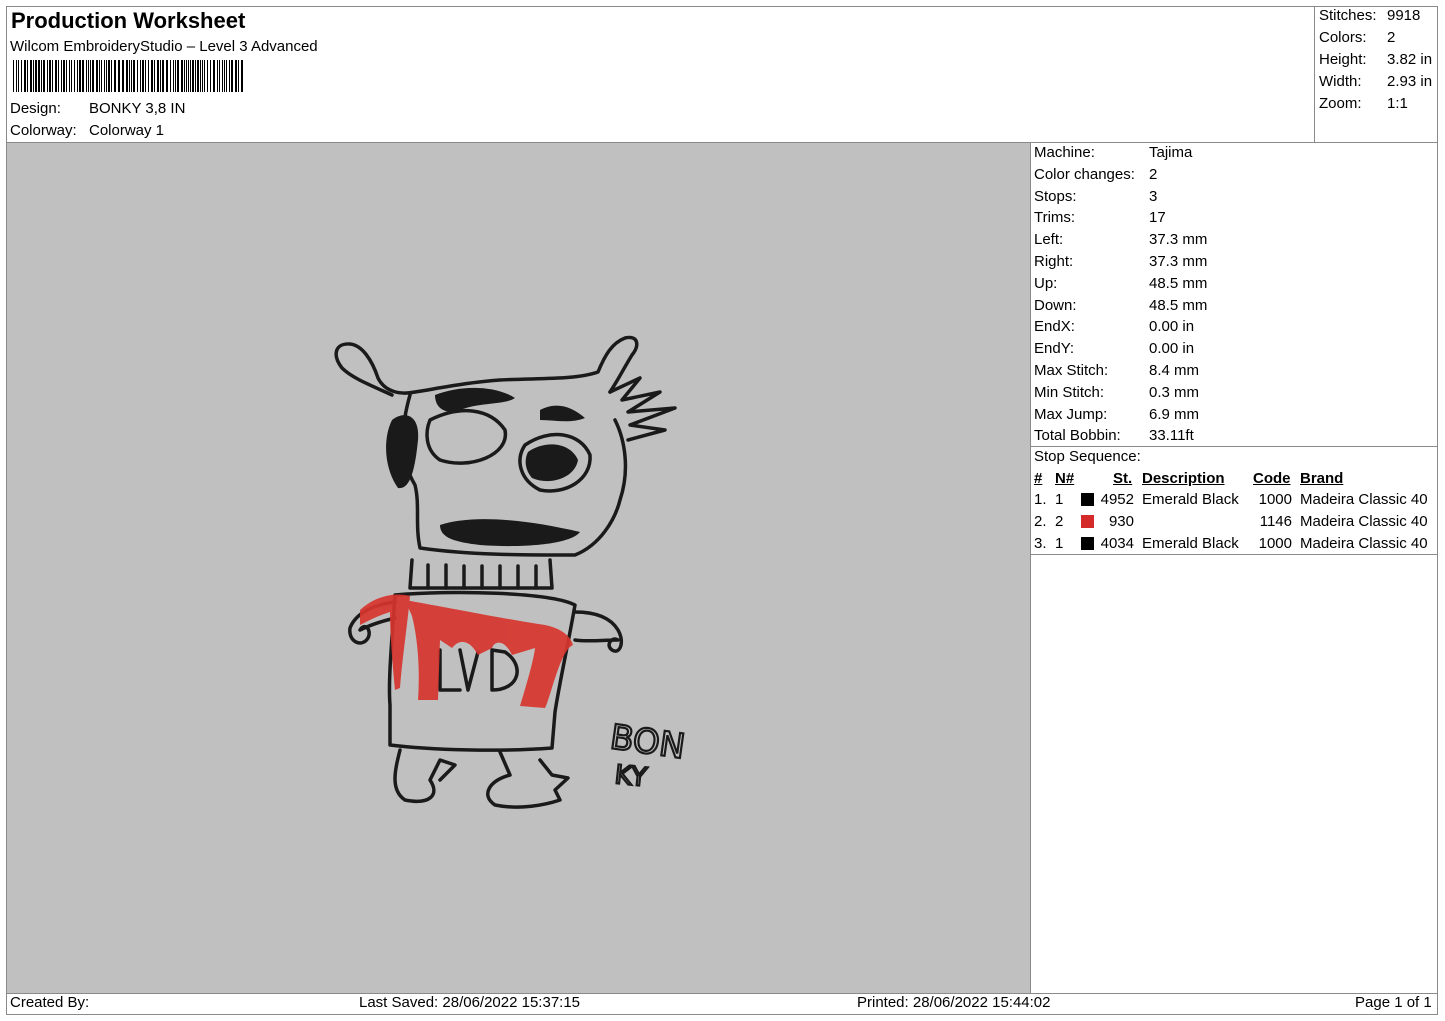 Image resolution: width=1445 pixels, height=1021 pixels. Describe the element at coordinates (1275, 521) in the screenshot. I see `seq-row-code: 1146` at that location.